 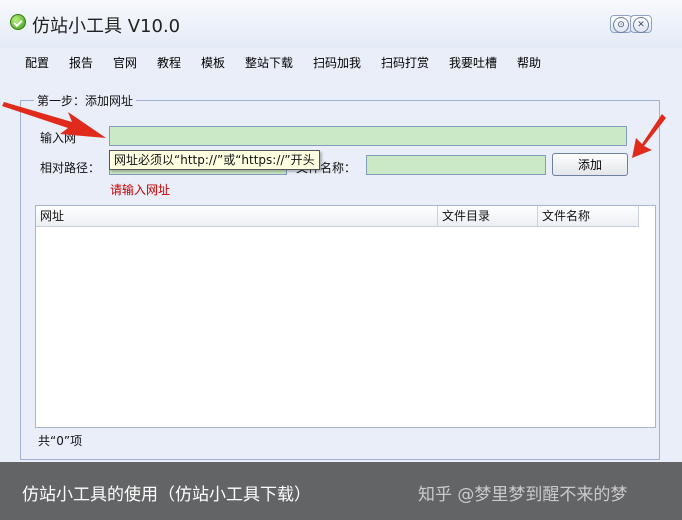 I want to click on column-header-url: 网址, so click(x=237, y=216).